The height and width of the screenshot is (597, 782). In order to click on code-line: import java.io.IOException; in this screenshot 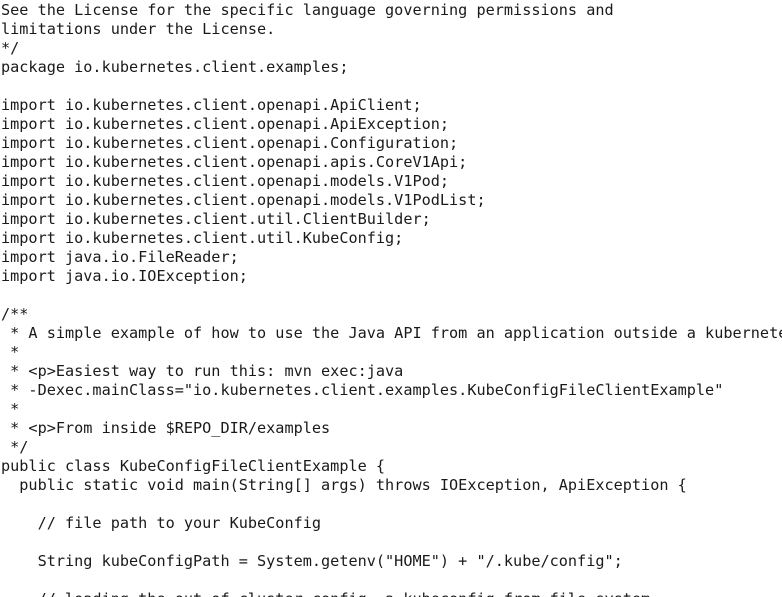, I will do `click(124, 276)`.